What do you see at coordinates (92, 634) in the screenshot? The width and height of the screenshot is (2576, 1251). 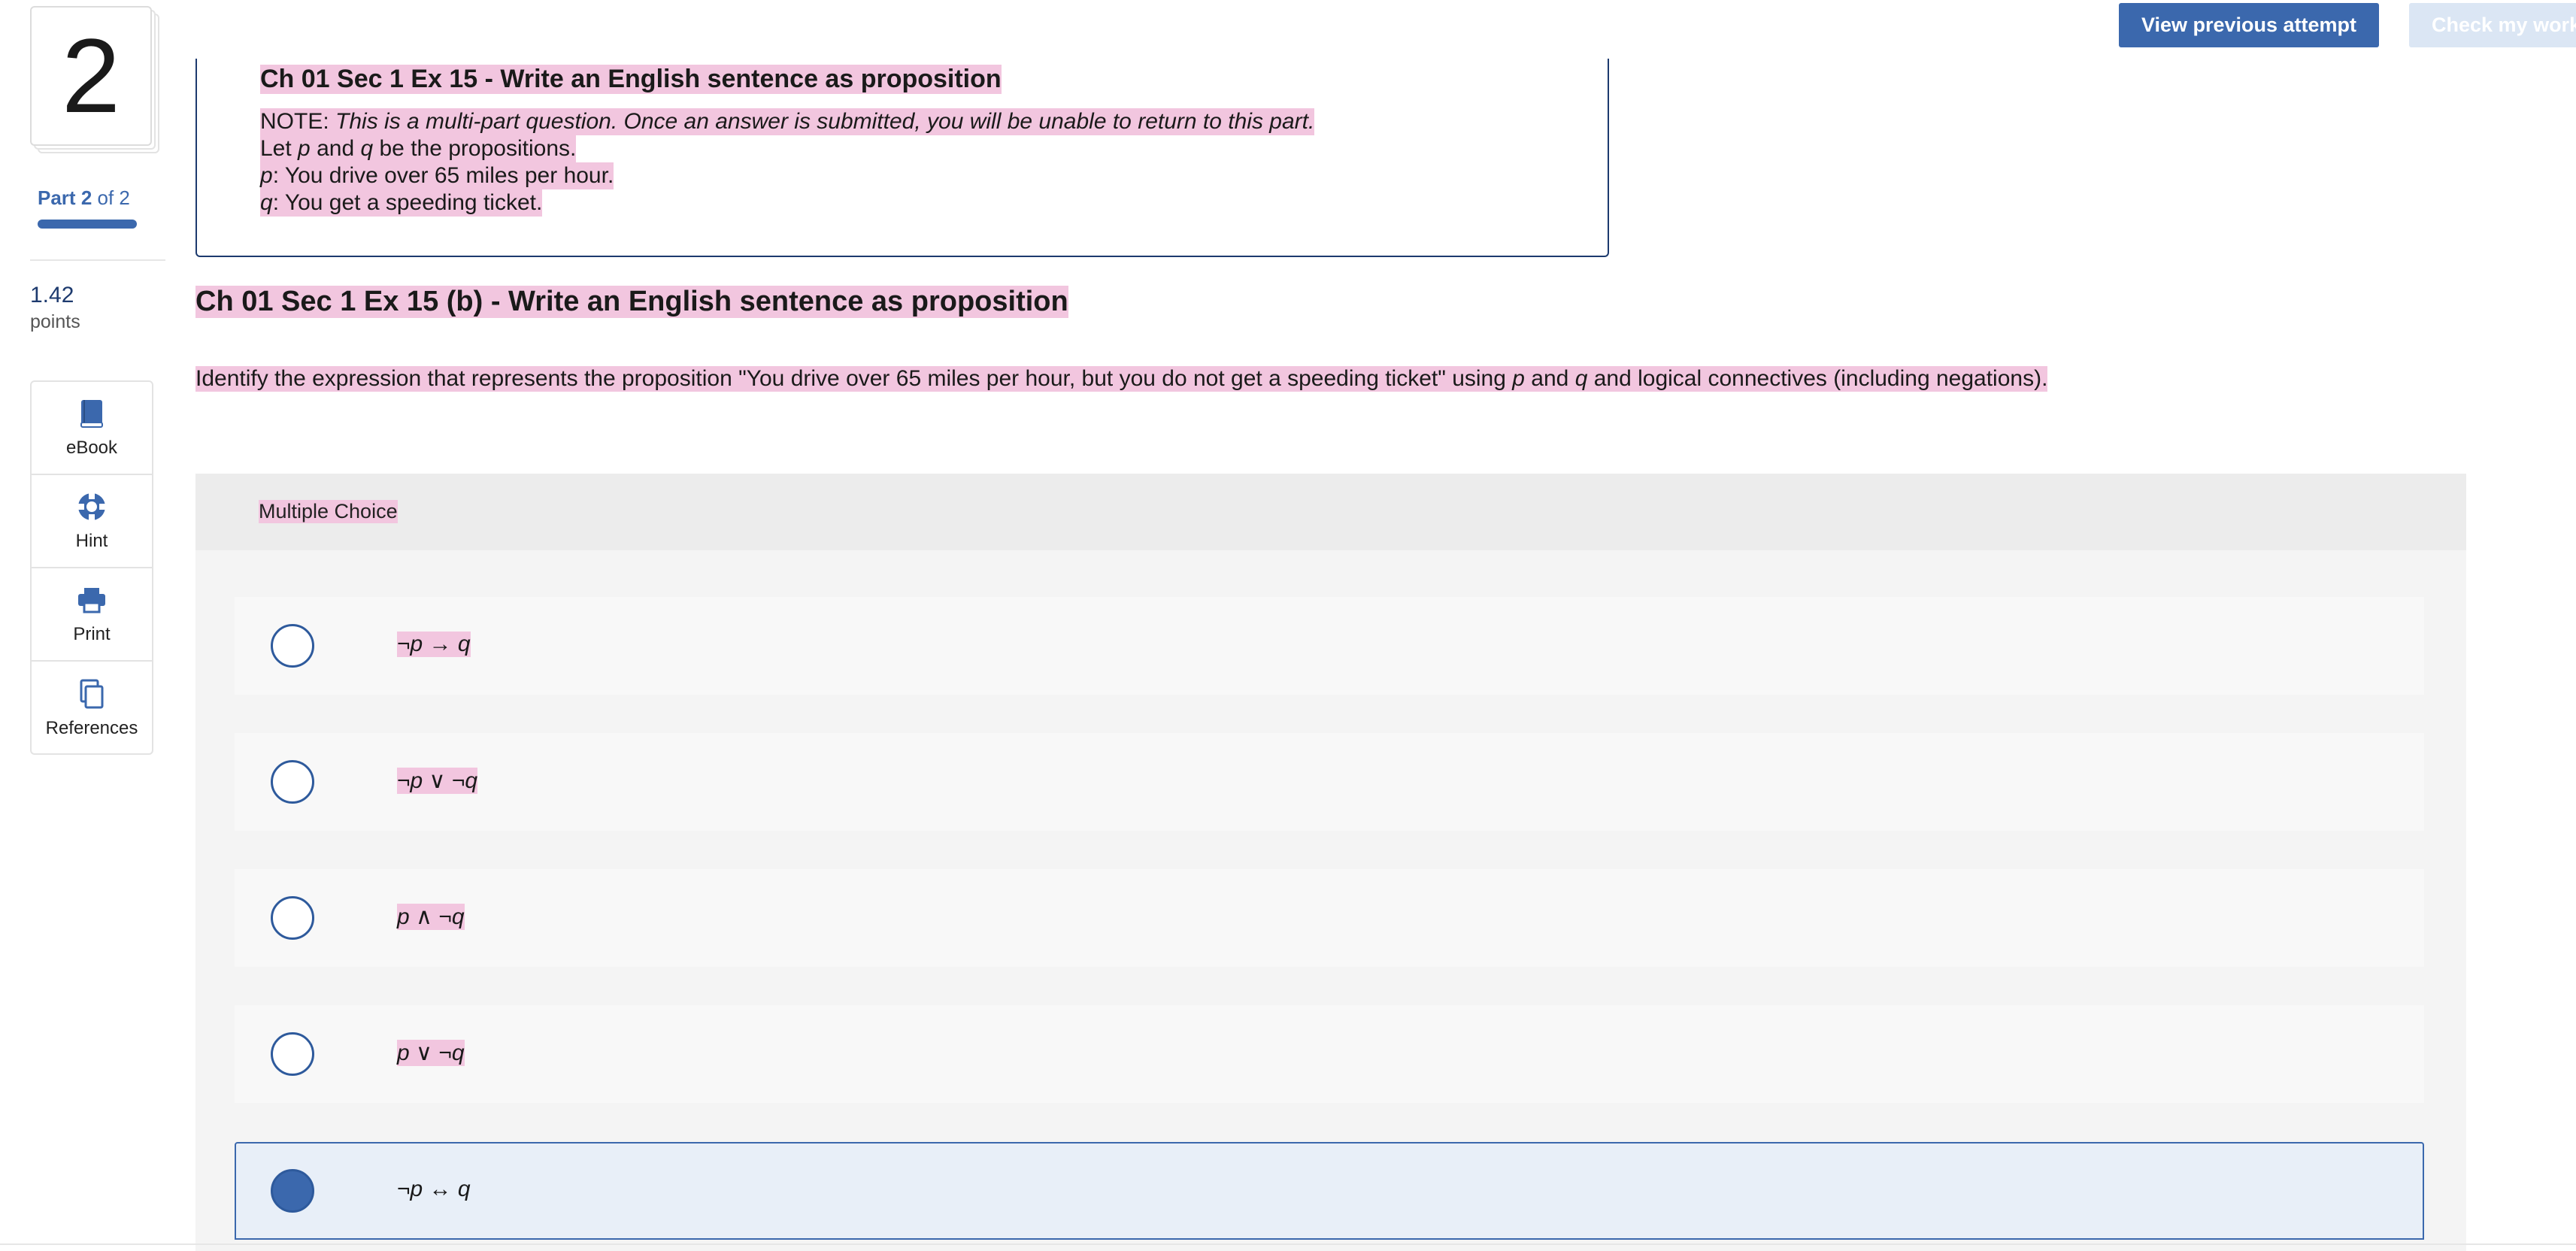 I see `tool-label-print: Print` at bounding box center [92, 634].